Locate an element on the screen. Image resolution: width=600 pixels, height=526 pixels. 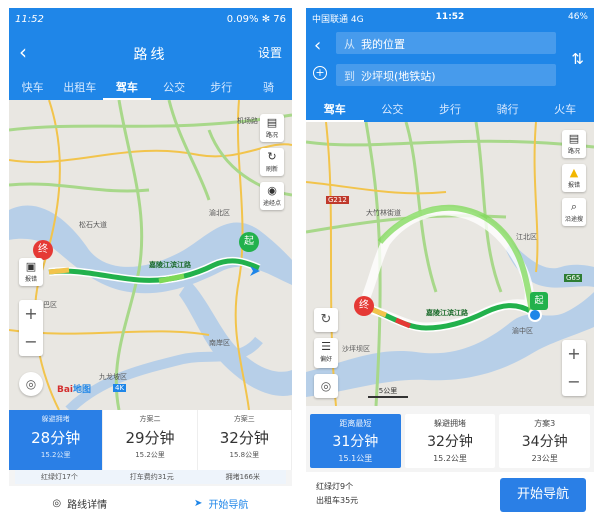
locate-icon: ◎ is located at coordinates (326, 386).